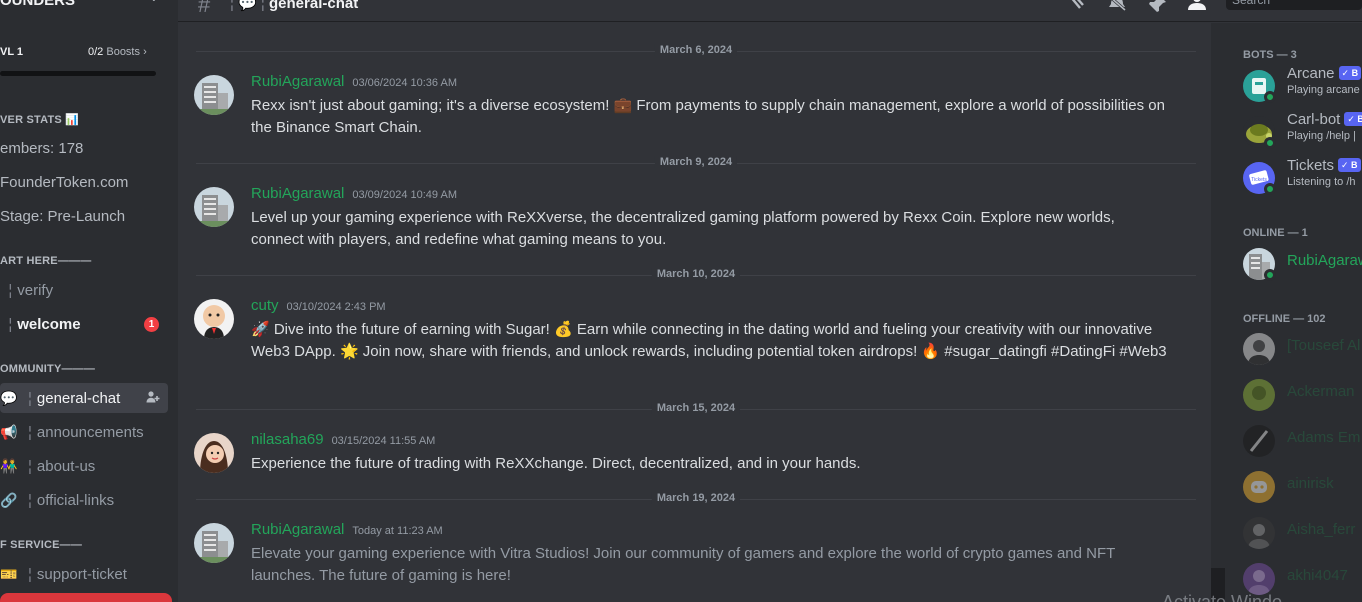 The image size is (1362, 602). What do you see at coordinates (1157, 6) in the screenshot?
I see `pin-icon` at bounding box center [1157, 6].